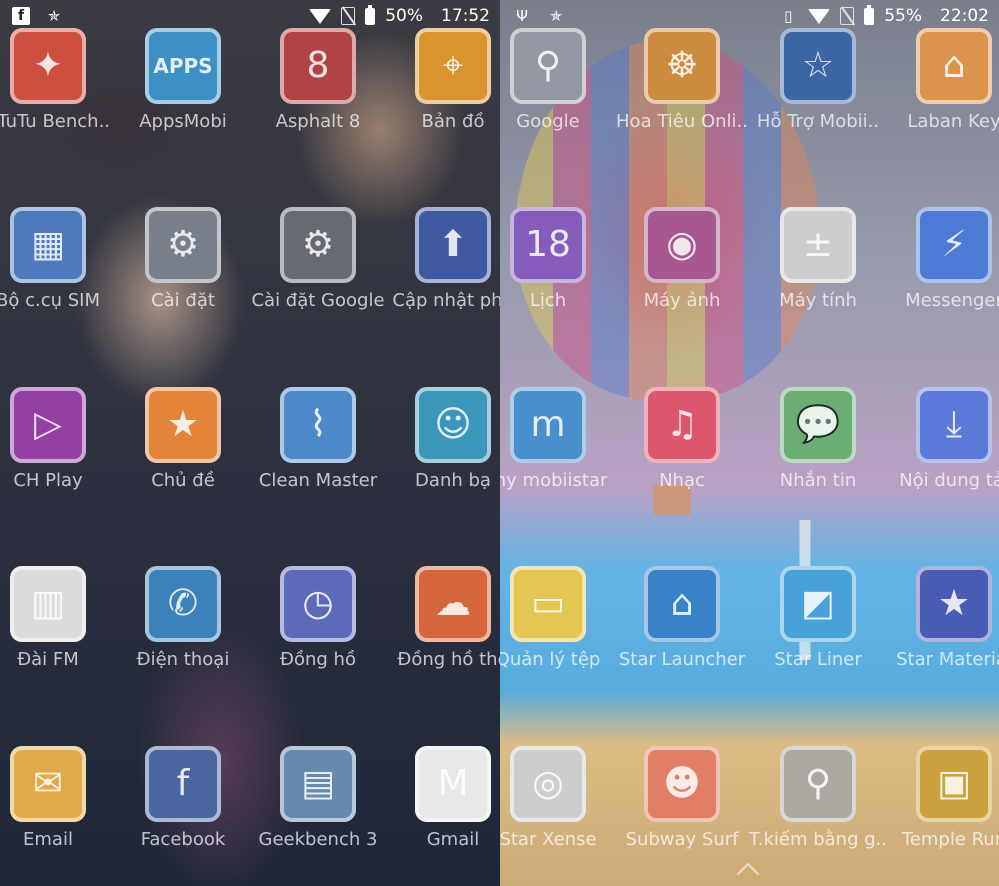  I want to click on app-shortcut: ★ Star Material, so click(942, 626).